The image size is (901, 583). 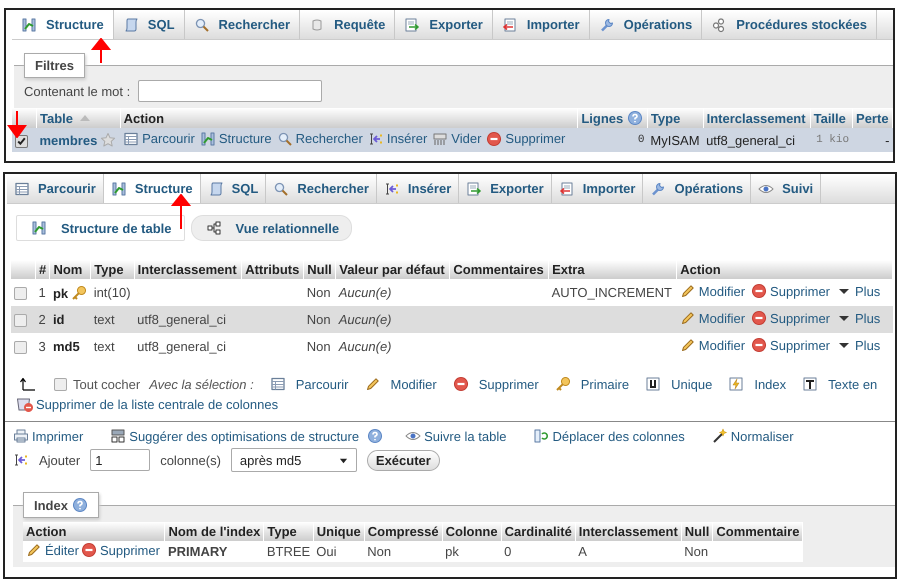 What do you see at coordinates (236, 138) in the screenshot?
I see `action-link: Structure` at bounding box center [236, 138].